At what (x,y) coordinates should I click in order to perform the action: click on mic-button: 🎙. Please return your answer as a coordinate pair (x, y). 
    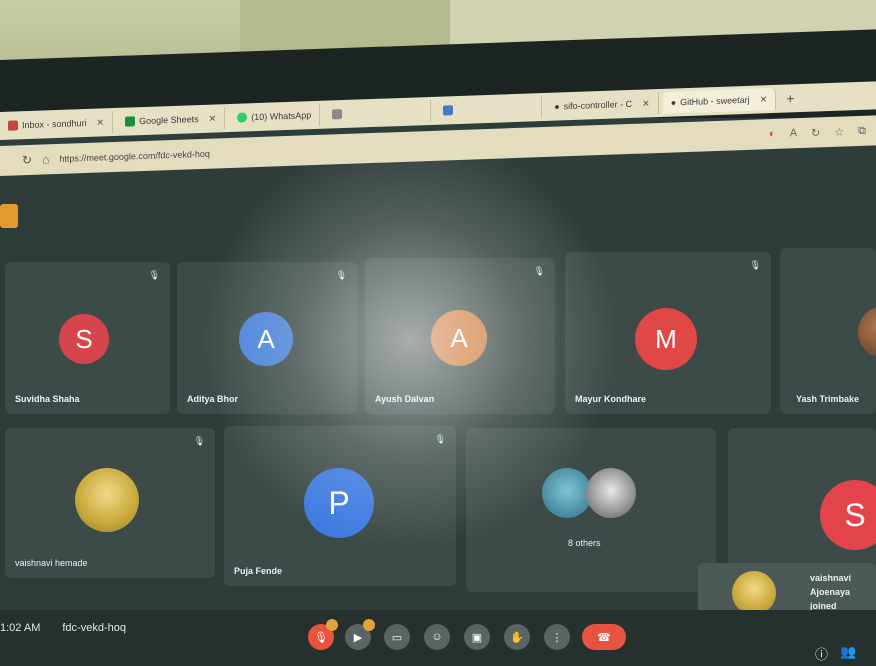
    Looking at the image, I should click on (323, 634).